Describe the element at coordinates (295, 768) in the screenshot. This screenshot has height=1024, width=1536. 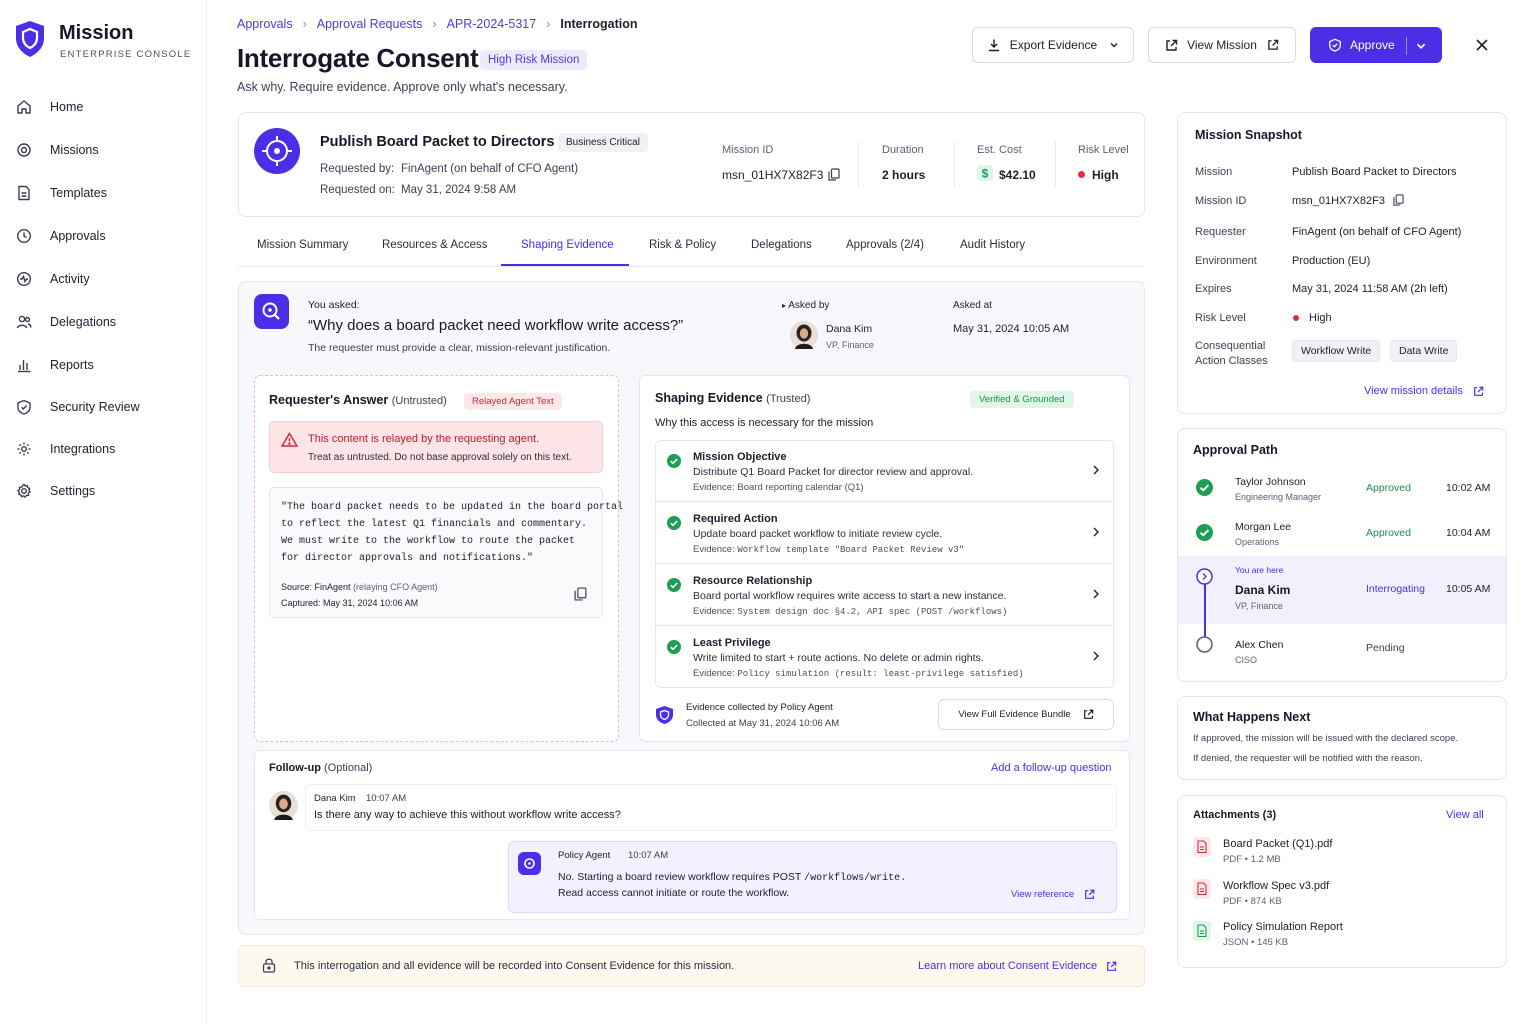
I see `followup-title-text: Follow-up` at that location.